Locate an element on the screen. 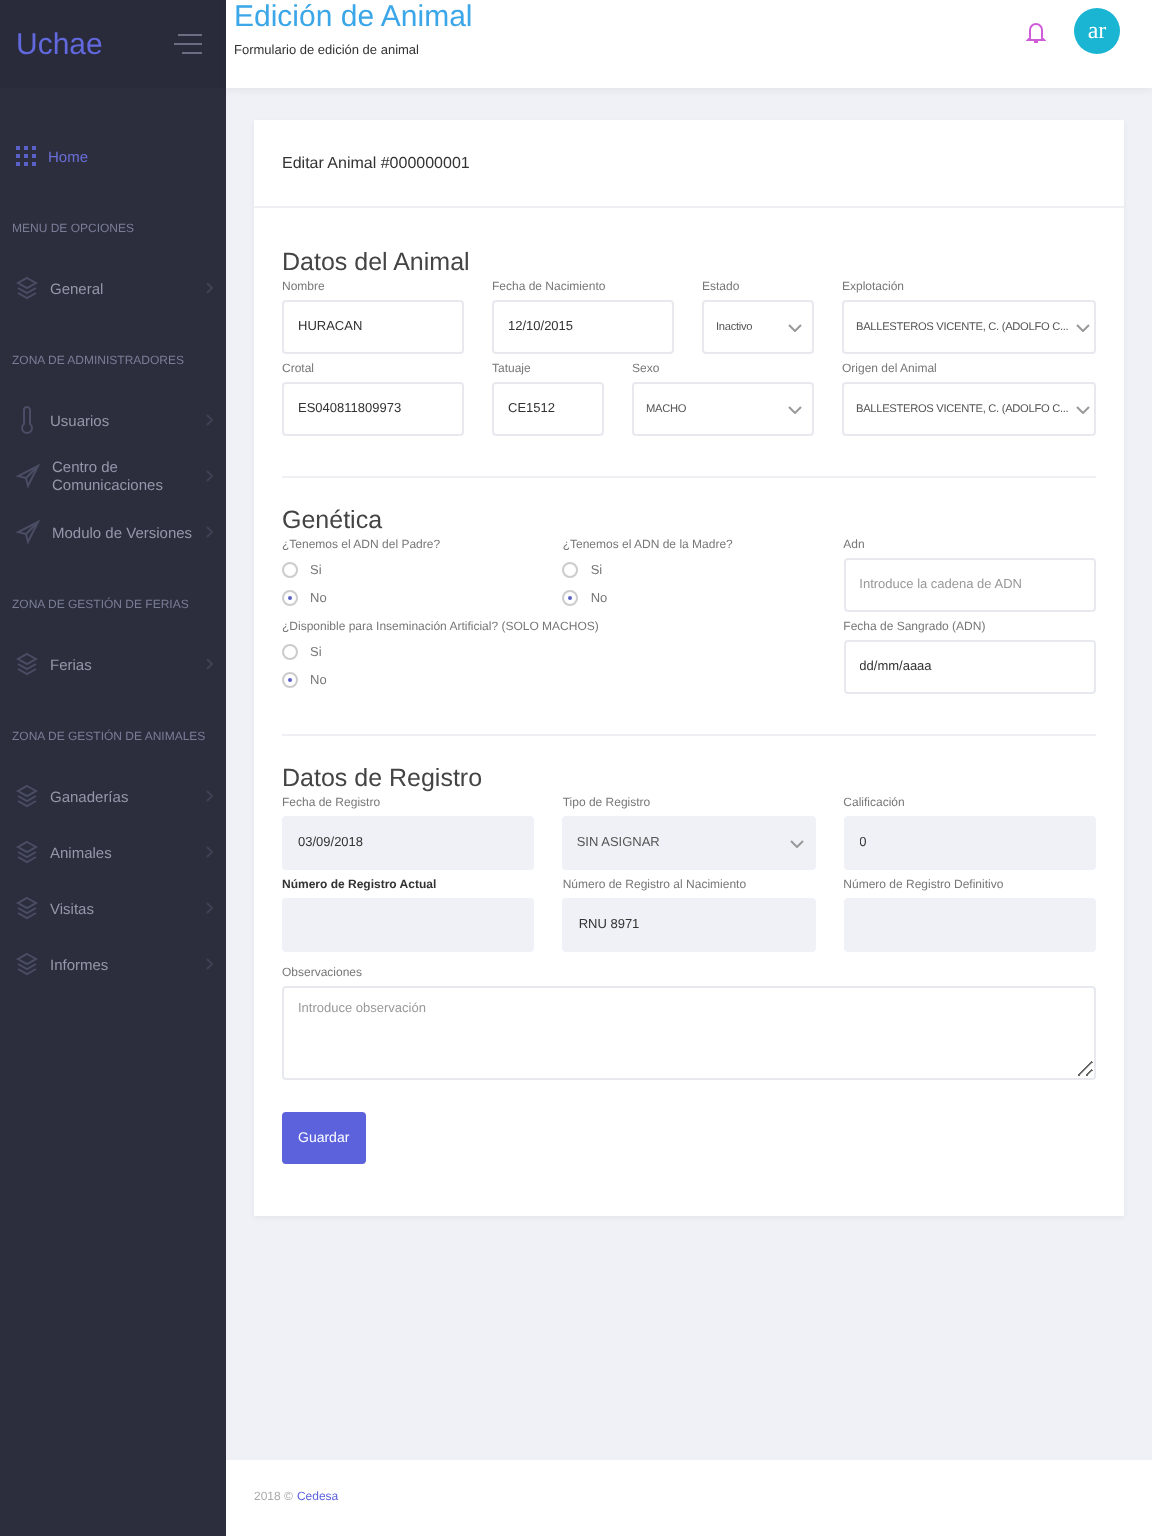 This screenshot has height=1536, width=1152. section-title: Datos del Animal is located at coordinates (377, 262).